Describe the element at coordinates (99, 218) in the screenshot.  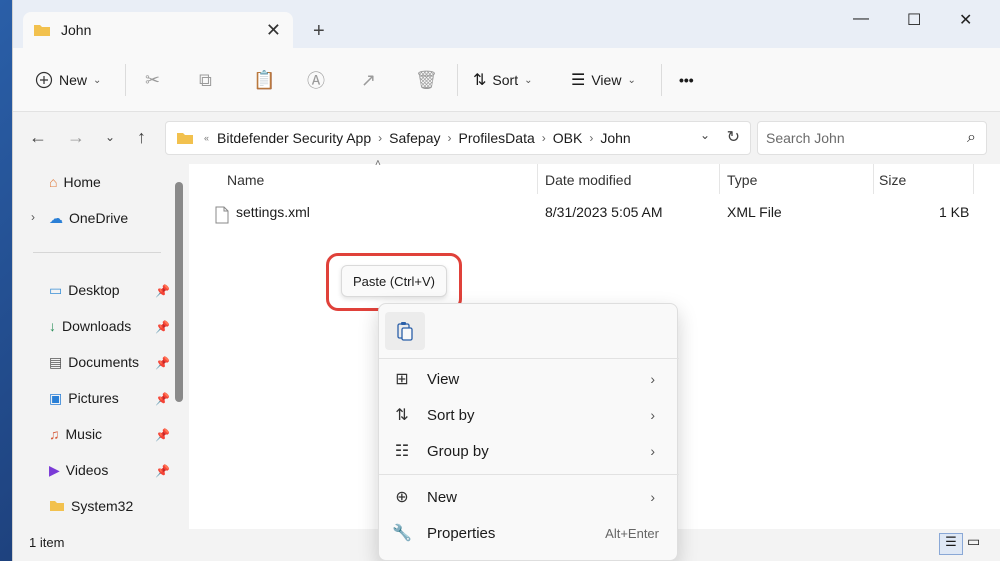
I see `sidebar-item-label: OneDrive` at that location.